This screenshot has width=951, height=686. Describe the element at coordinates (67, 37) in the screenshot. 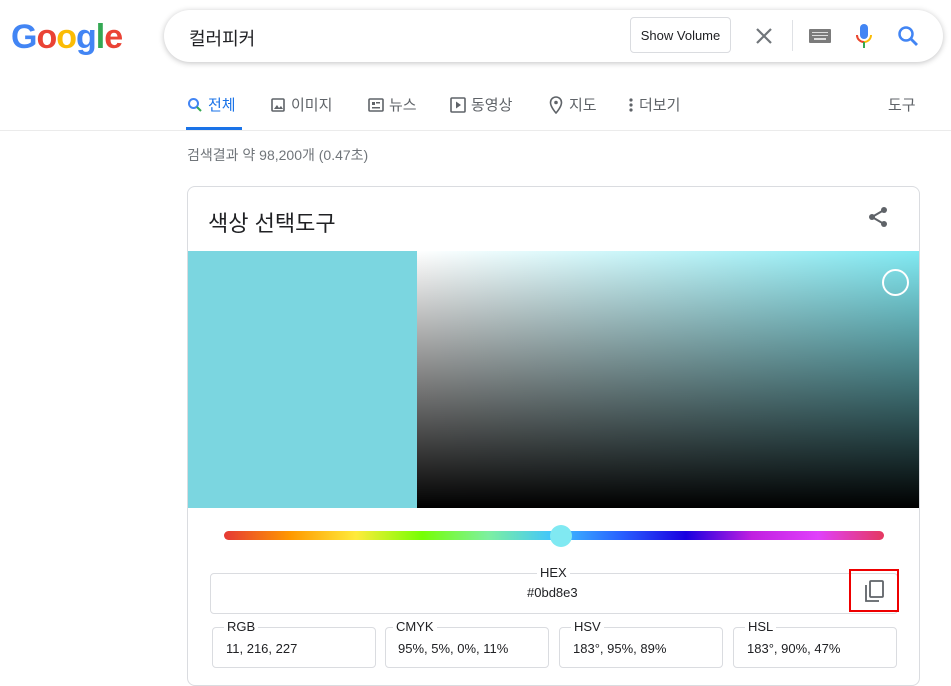

I see `google-logo: Google` at that location.